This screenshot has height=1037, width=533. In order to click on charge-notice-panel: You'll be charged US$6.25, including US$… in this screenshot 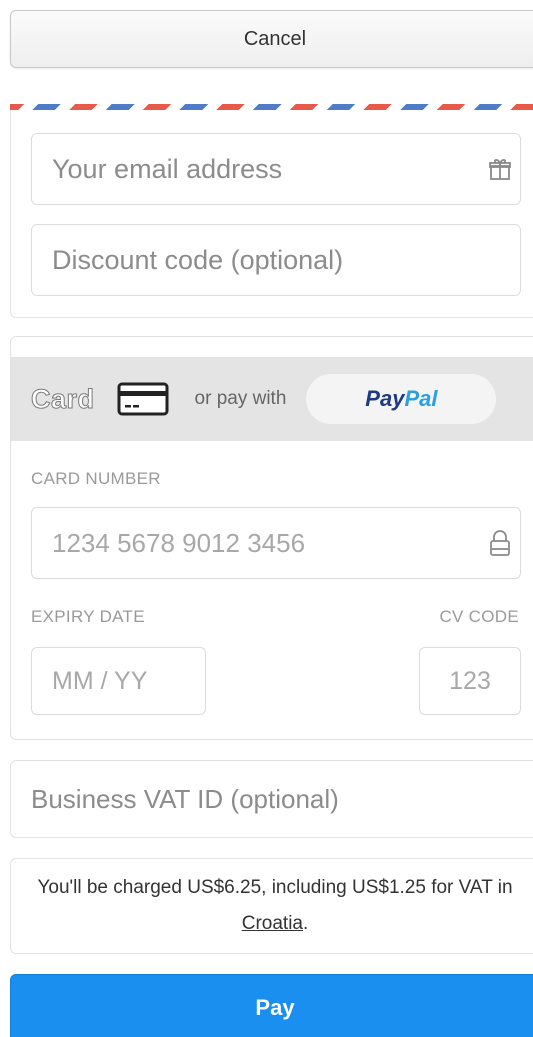, I will do `click(271, 906)`.